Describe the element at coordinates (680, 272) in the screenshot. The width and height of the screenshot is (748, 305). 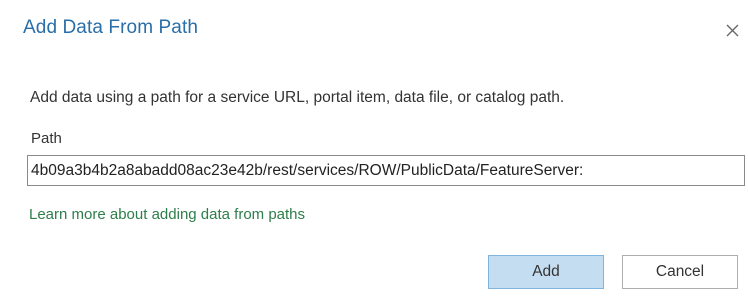
I see `cancel-button: Cancel` at that location.